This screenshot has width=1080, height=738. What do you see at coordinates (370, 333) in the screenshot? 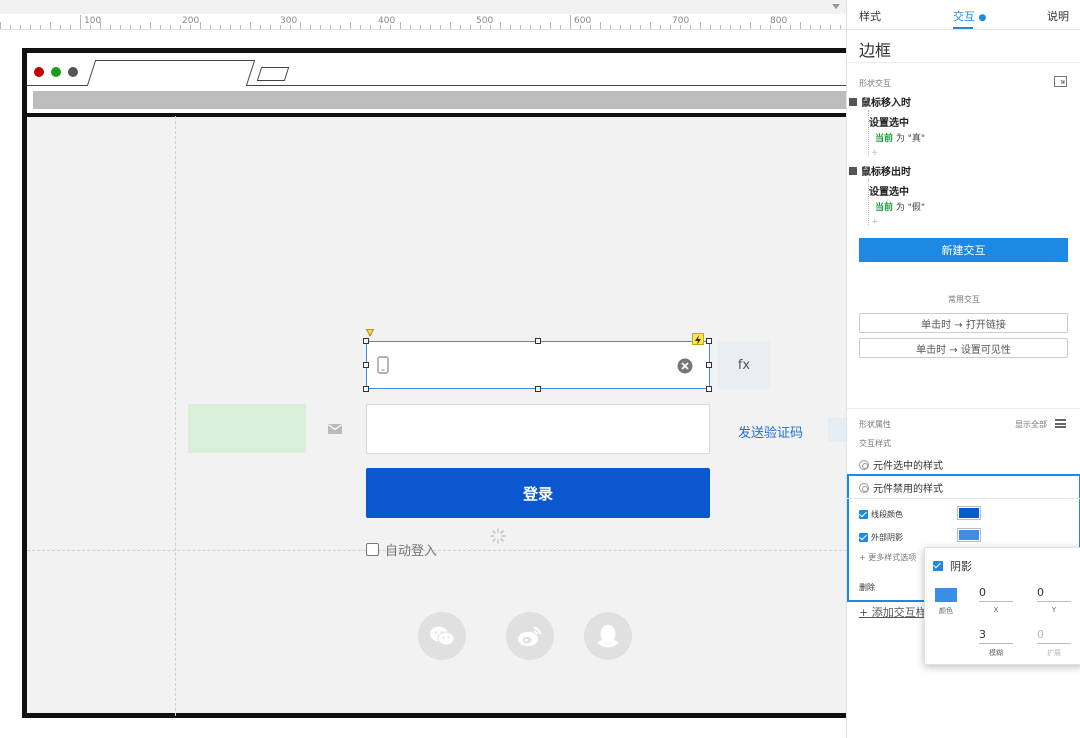
I see `rotation-marker-icon` at bounding box center [370, 333].